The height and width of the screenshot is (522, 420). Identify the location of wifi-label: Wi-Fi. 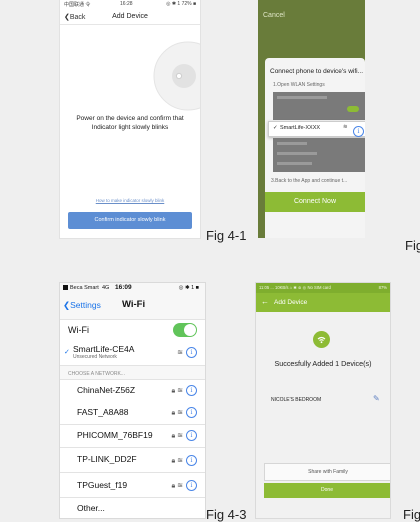
(78, 330).